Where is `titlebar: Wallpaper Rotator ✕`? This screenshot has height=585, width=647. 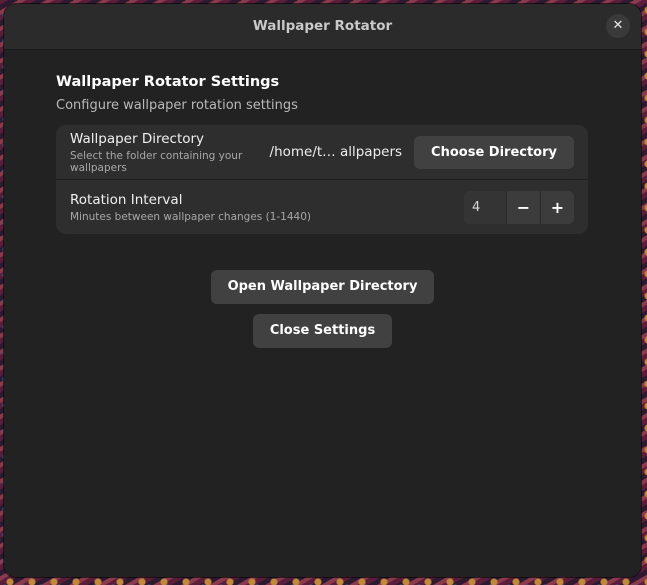
titlebar: Wallpaper Rotator ✕ is located at coordinates (322, 27).